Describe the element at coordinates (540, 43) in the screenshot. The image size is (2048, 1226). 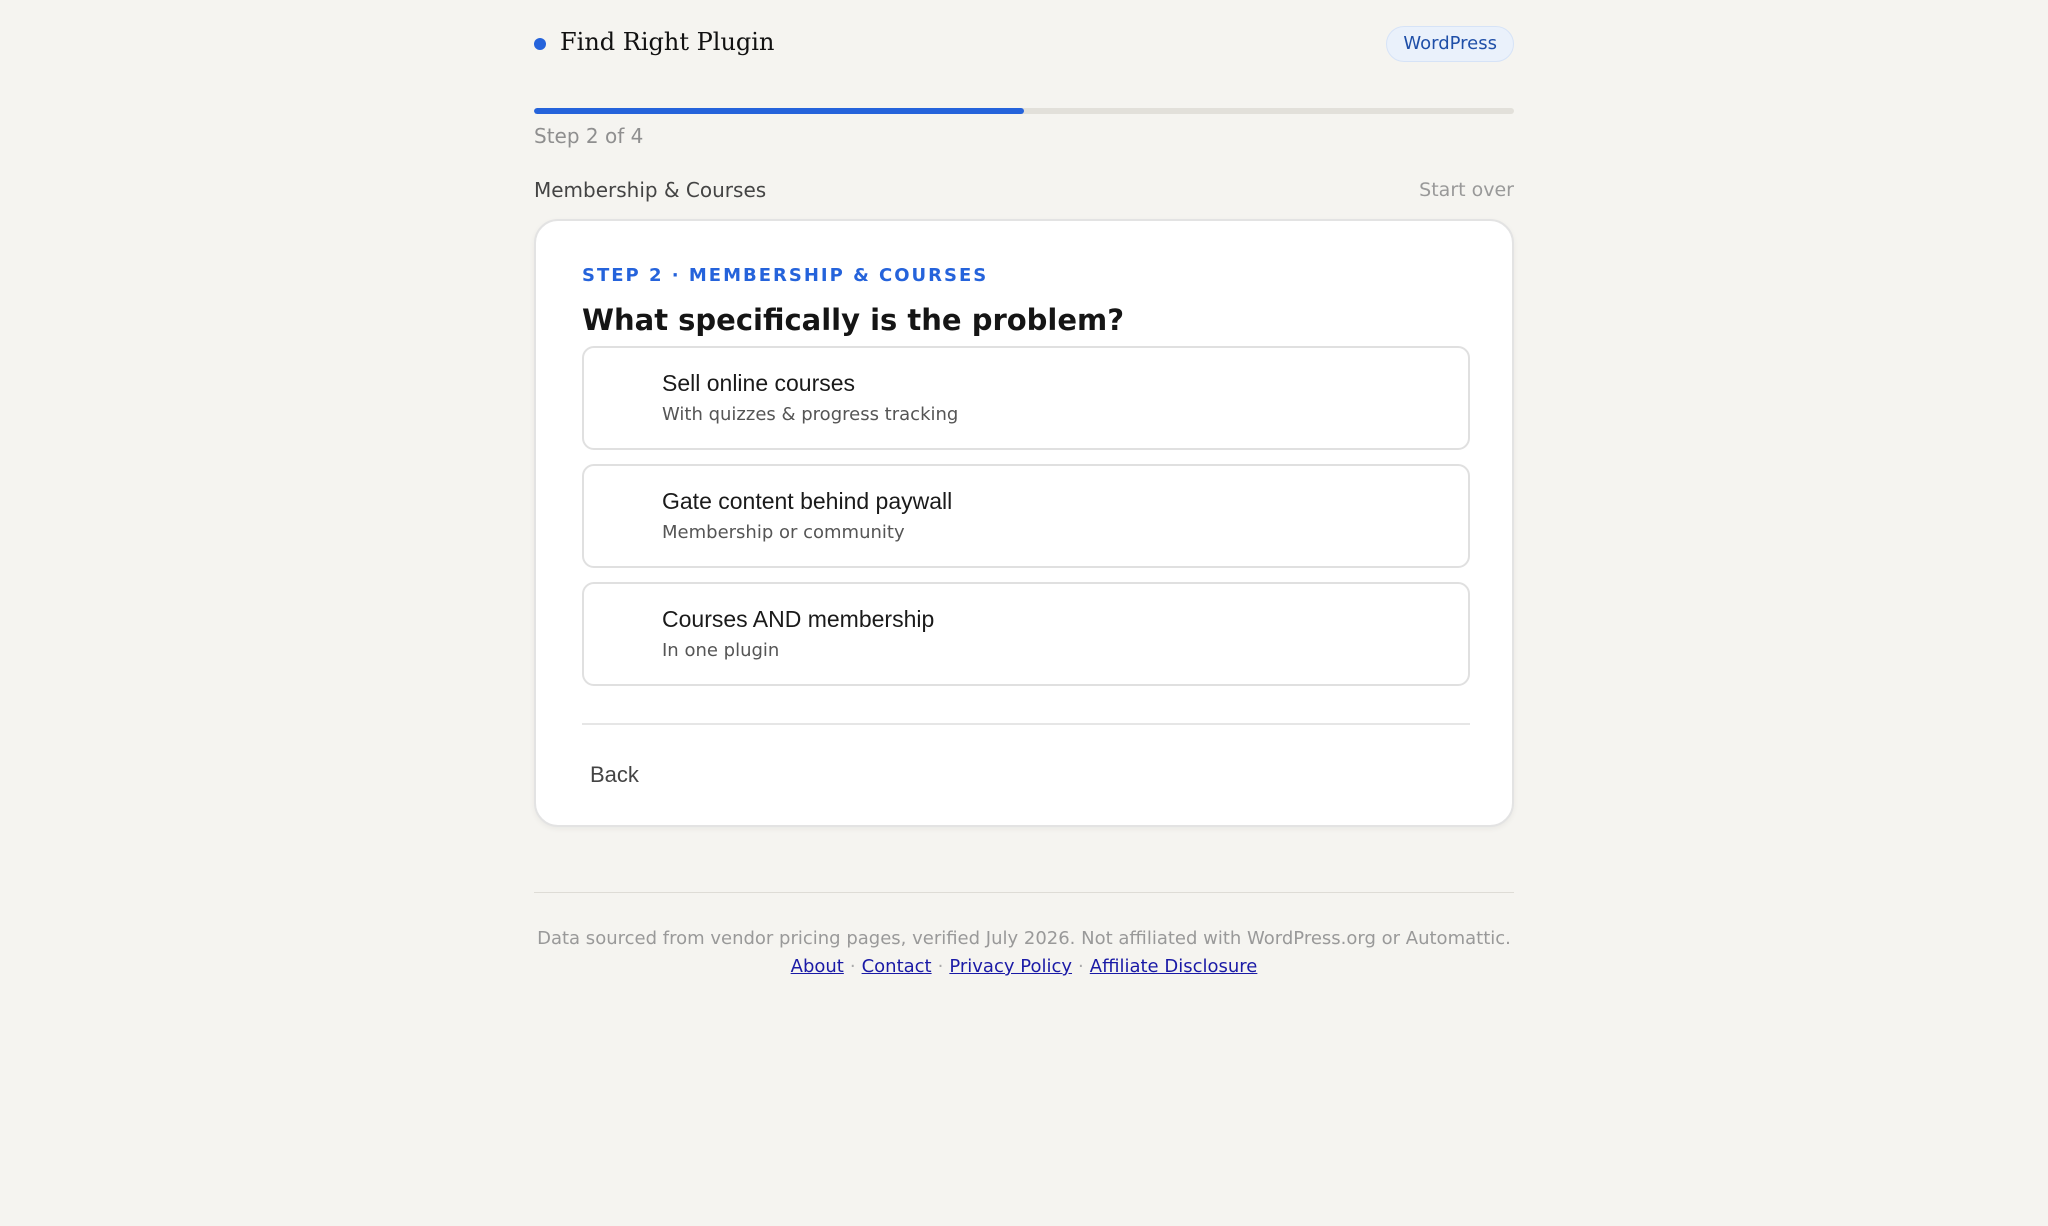
I see `brand-dot-icon` at that location.